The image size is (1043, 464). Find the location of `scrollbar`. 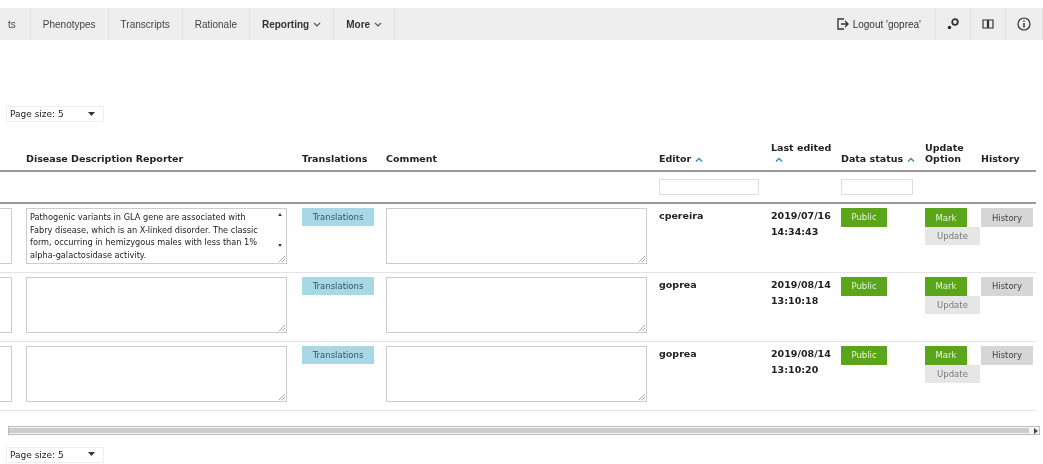

scrollbar is located at coordinates (524, 430).